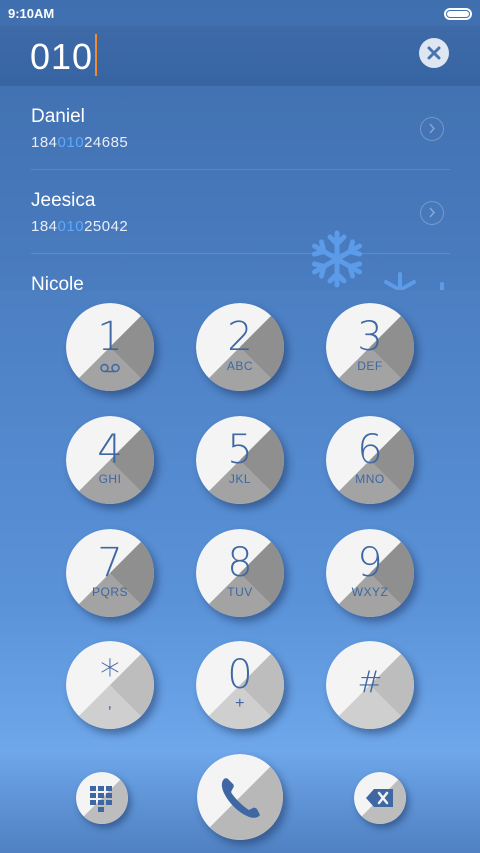 The height and width of the screenshot is (853, 480). I want to click on key-3: 3 DEF, so click(370, 347).